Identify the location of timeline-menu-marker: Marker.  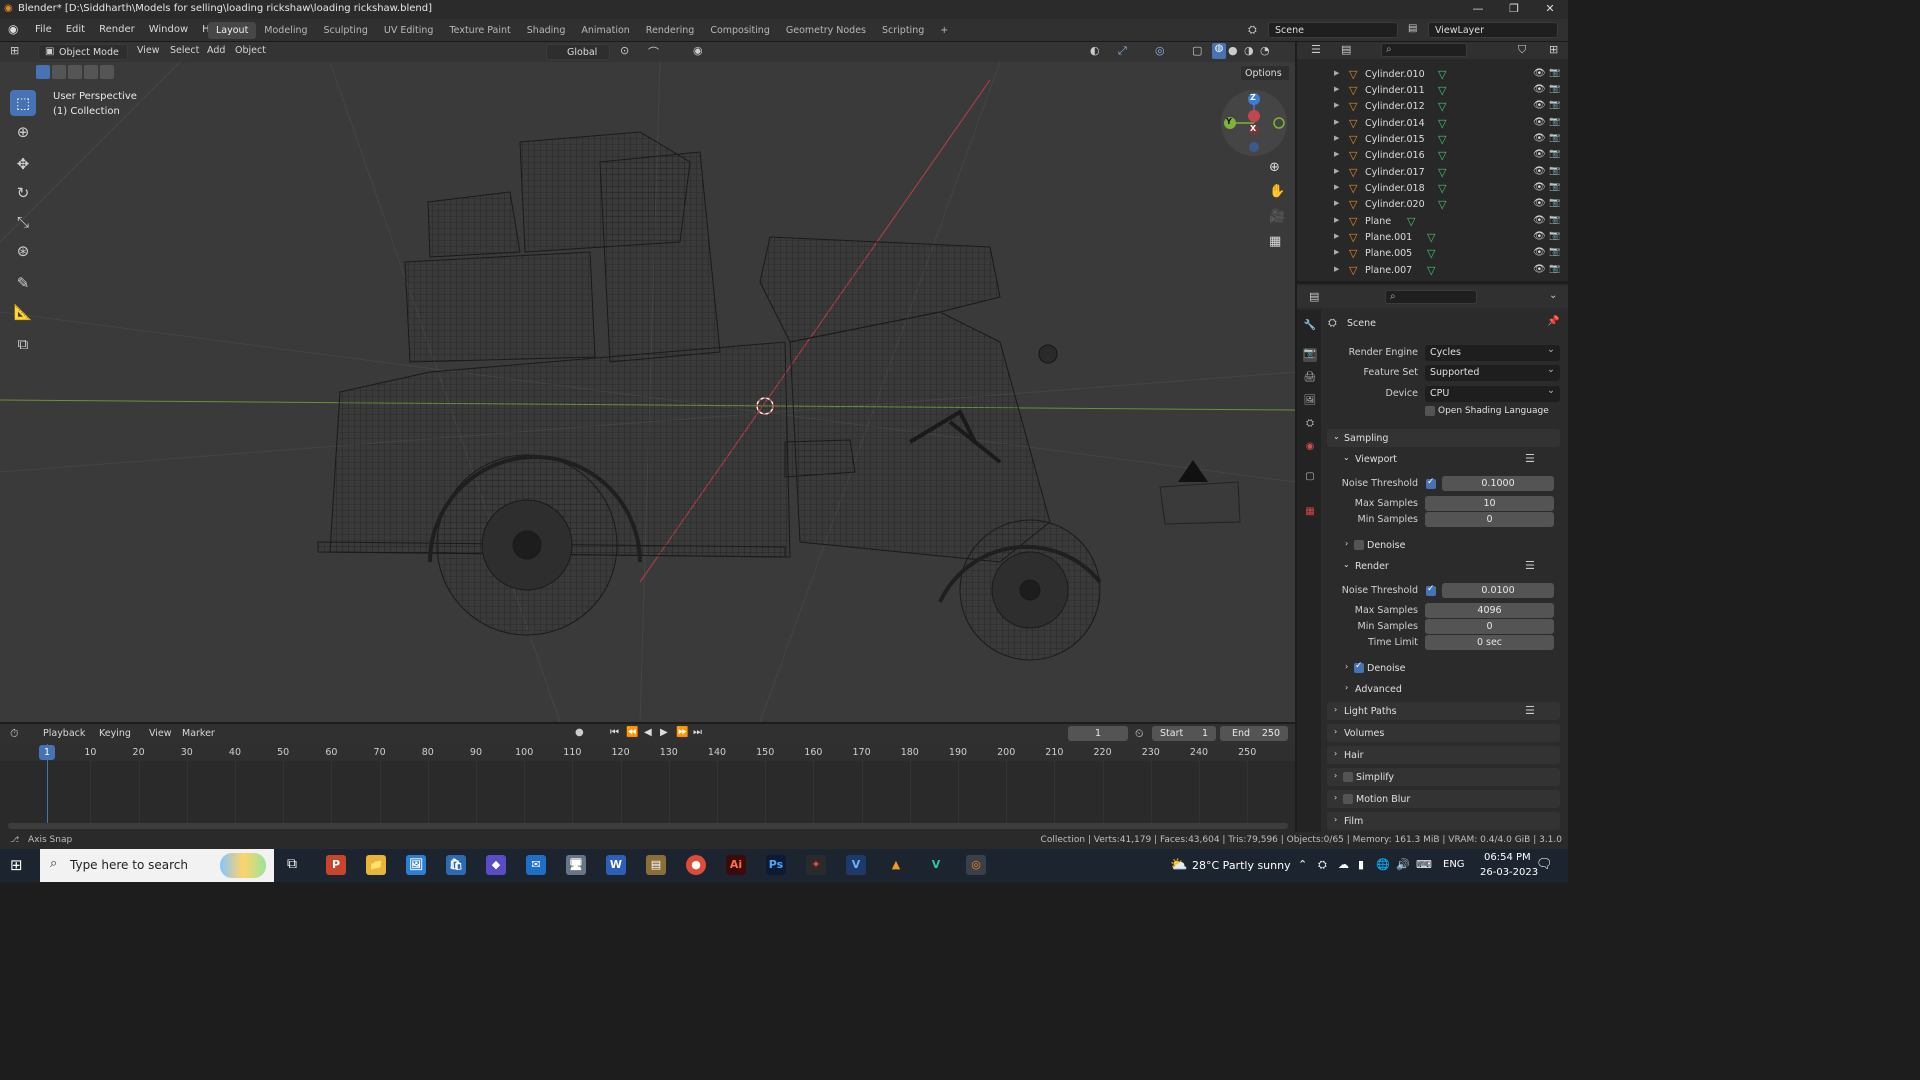
(198, 733).